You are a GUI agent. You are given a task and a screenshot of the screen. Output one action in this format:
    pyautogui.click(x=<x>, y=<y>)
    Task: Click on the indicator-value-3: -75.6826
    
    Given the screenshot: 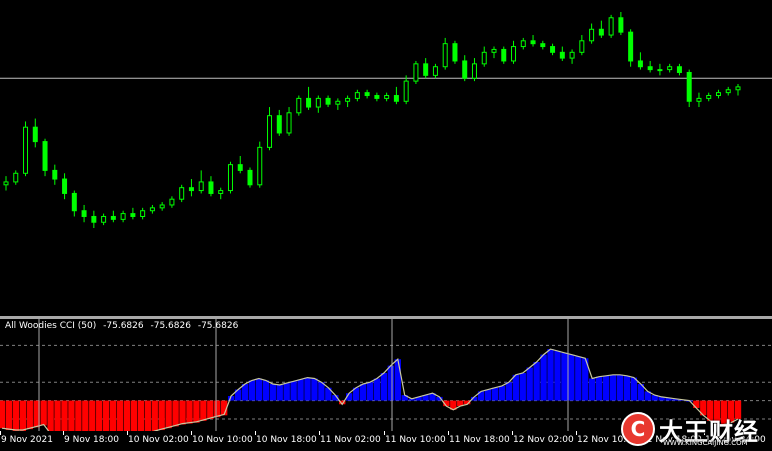 What is the action you would take?
    pyautogui.click(x=218, y=326)
    